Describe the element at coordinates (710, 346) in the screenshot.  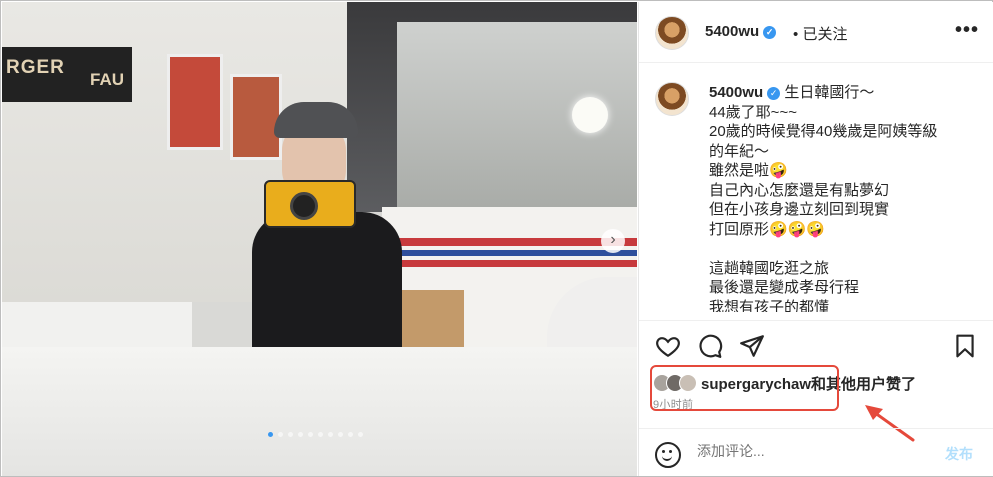
I see `comment-icon` at that location.